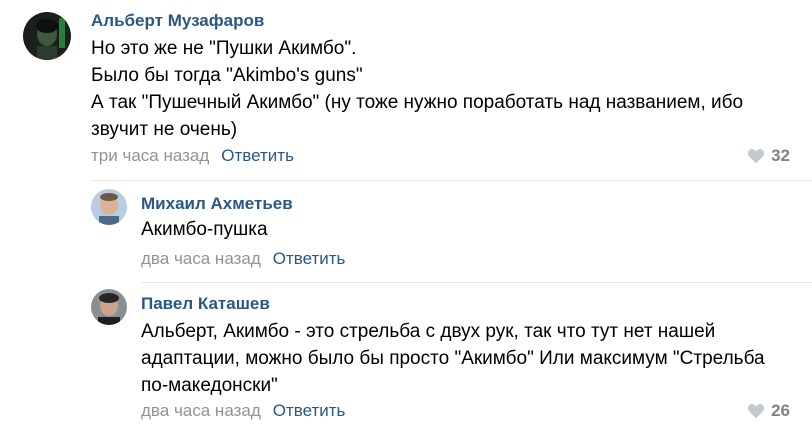 The width and height of the screenshot is (812, 430). I want to click on comment-text: Акимбо-пушка, so click(204, 229).